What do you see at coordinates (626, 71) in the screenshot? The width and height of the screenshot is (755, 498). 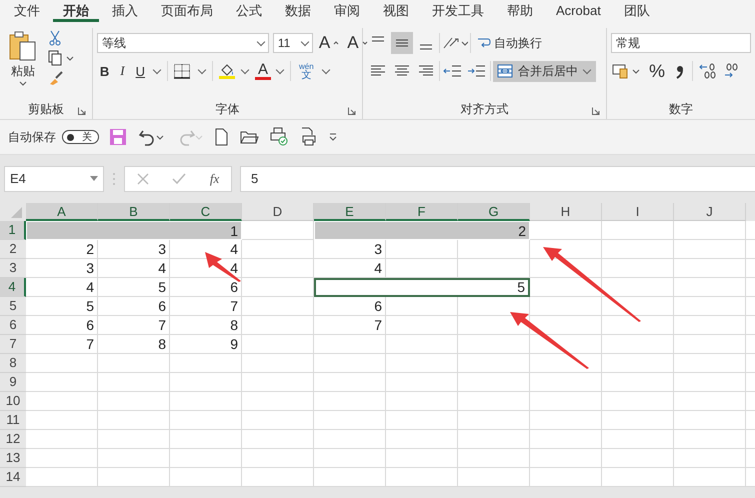 I see `accounting-format-icon` at bounding box center [626, 71].